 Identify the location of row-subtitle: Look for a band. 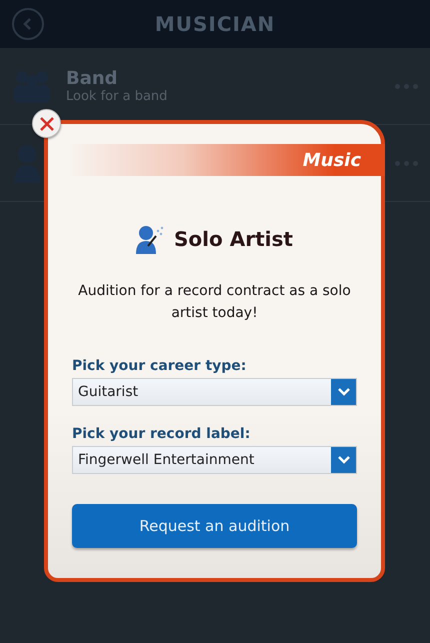
(117, 96).